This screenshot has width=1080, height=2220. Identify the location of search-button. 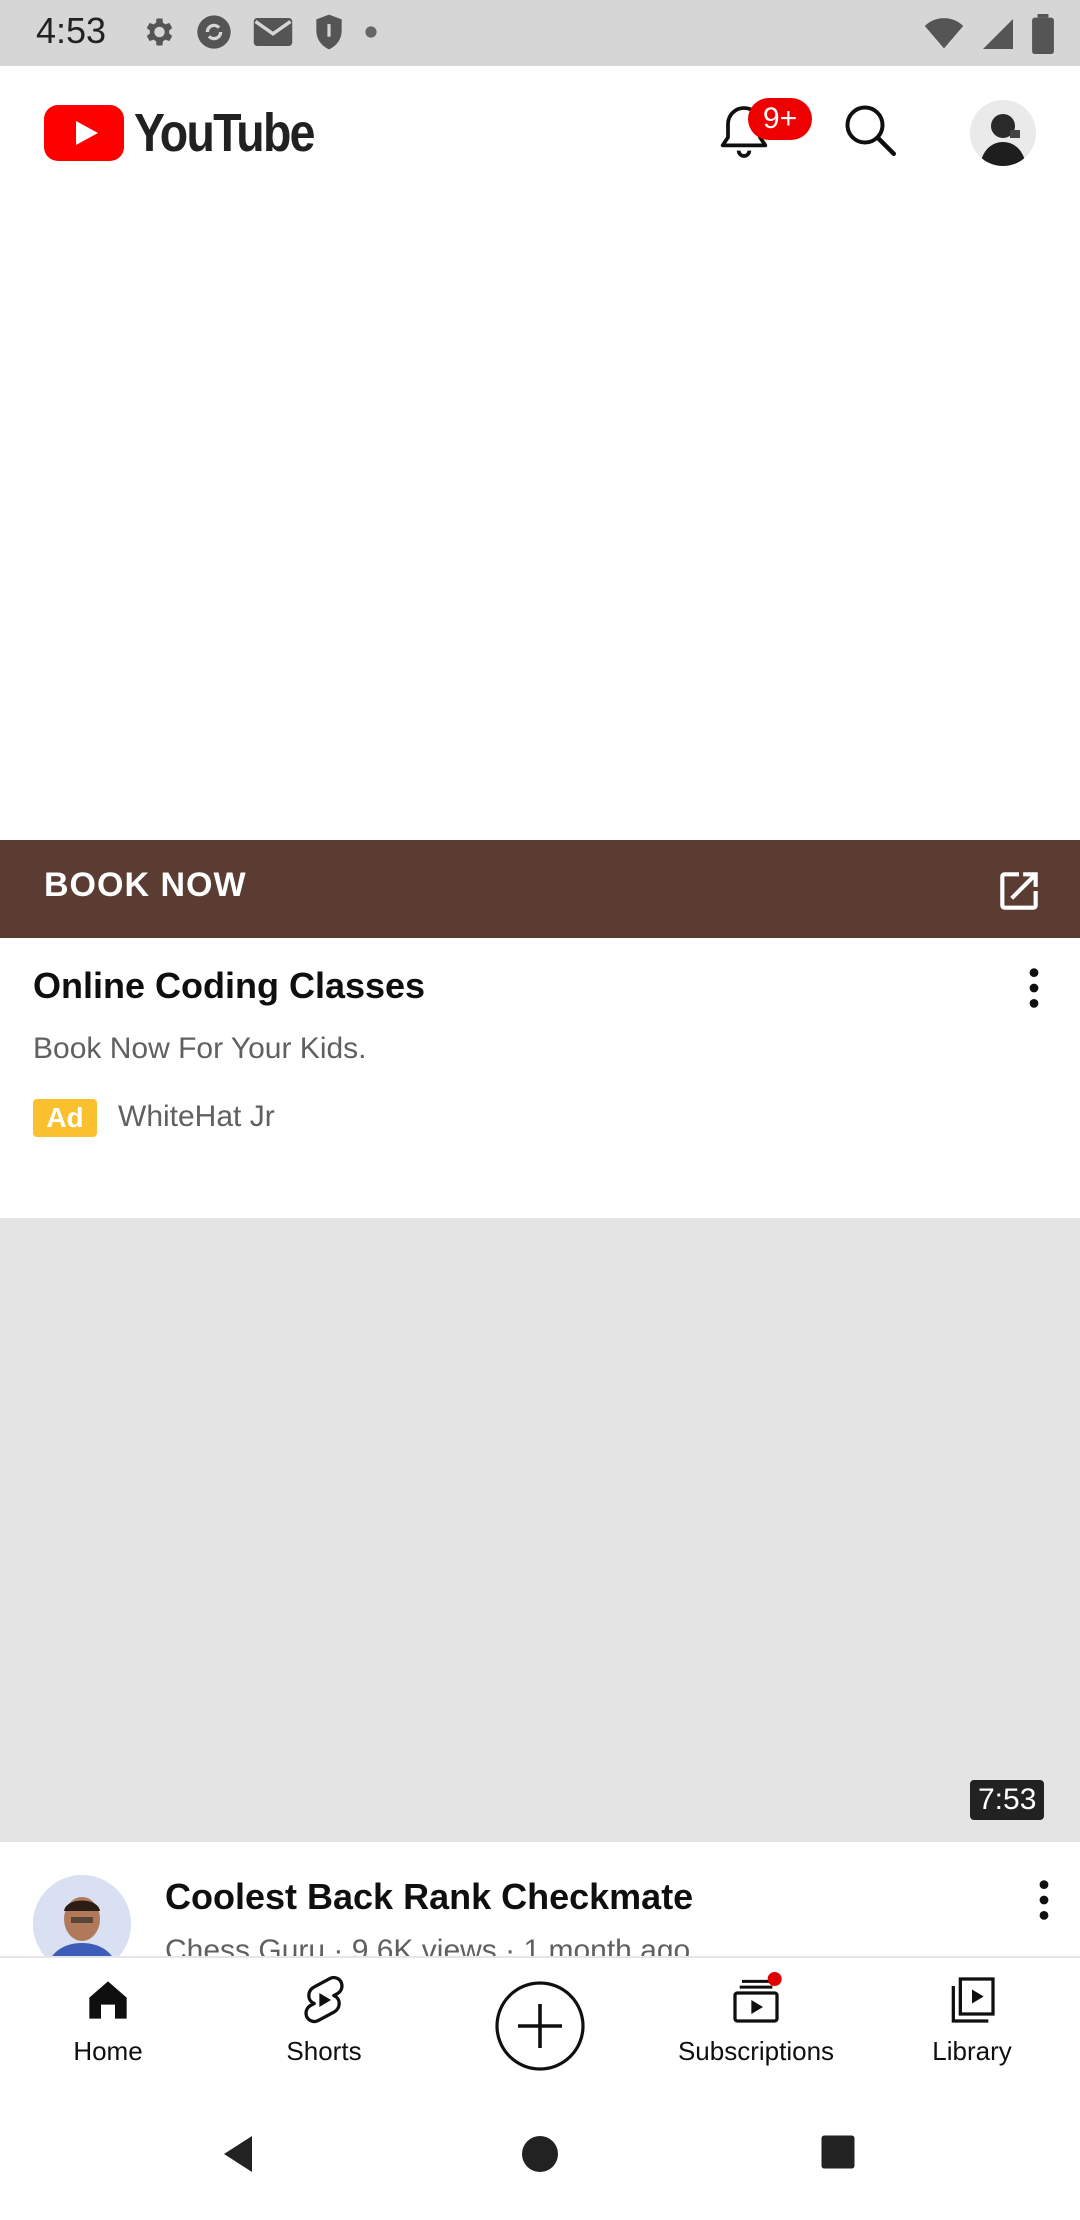
(875, 135).